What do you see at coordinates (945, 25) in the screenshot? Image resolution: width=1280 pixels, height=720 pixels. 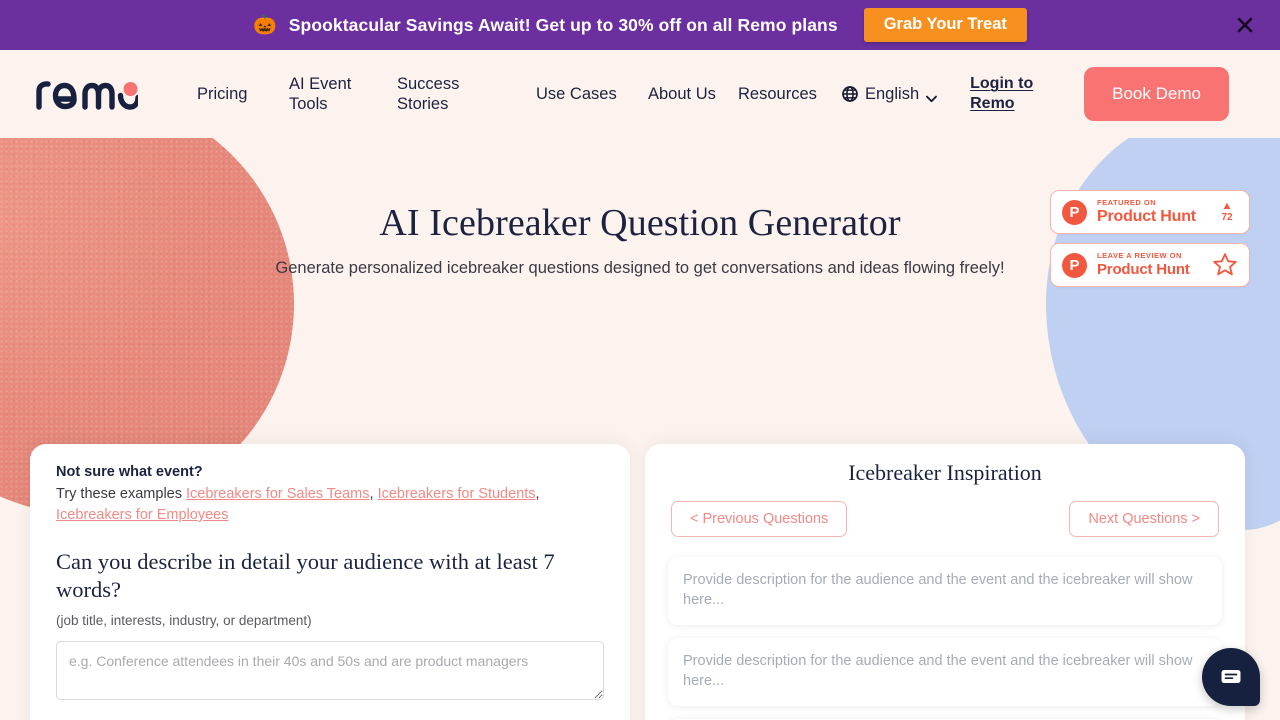 I see `grab-your-treat-button: Grab Your Treat` at bounding box center [945, 25].